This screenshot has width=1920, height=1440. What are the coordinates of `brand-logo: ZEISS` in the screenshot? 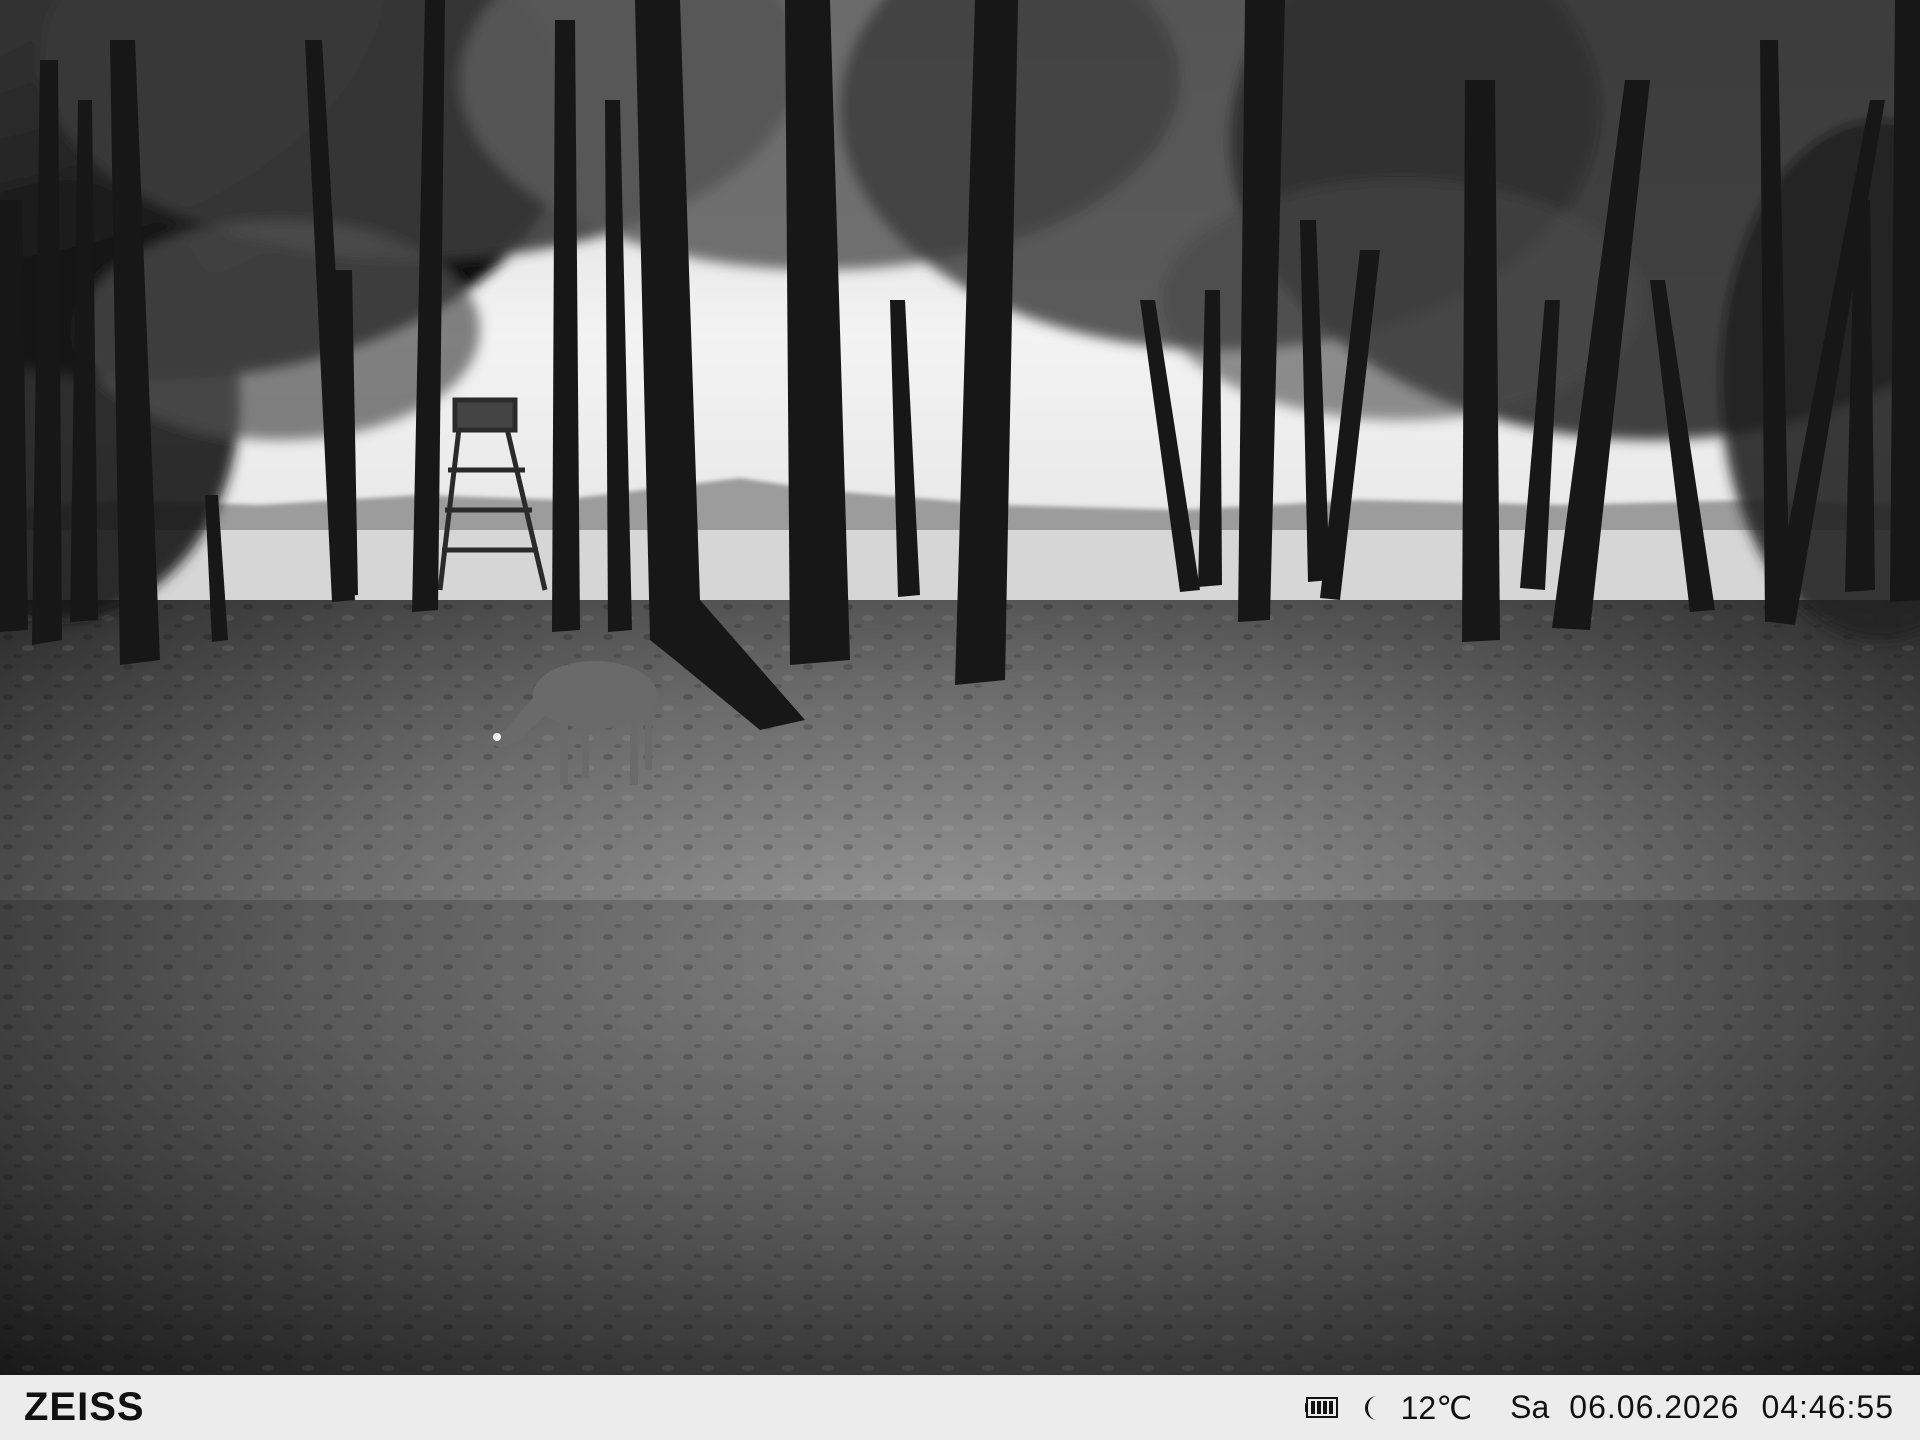 It's located at (84, 1407).